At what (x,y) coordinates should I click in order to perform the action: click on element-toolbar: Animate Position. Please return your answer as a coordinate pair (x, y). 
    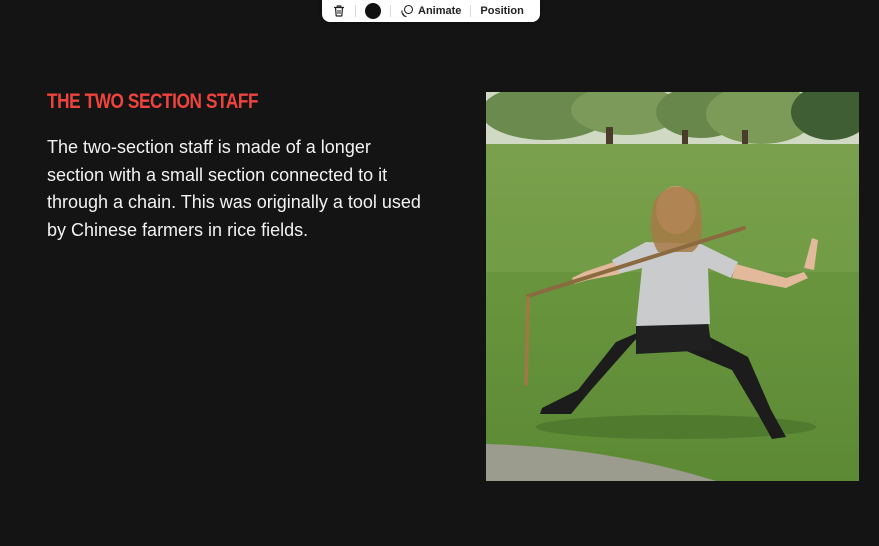
    Looking at the image, I should click on (431, 11).